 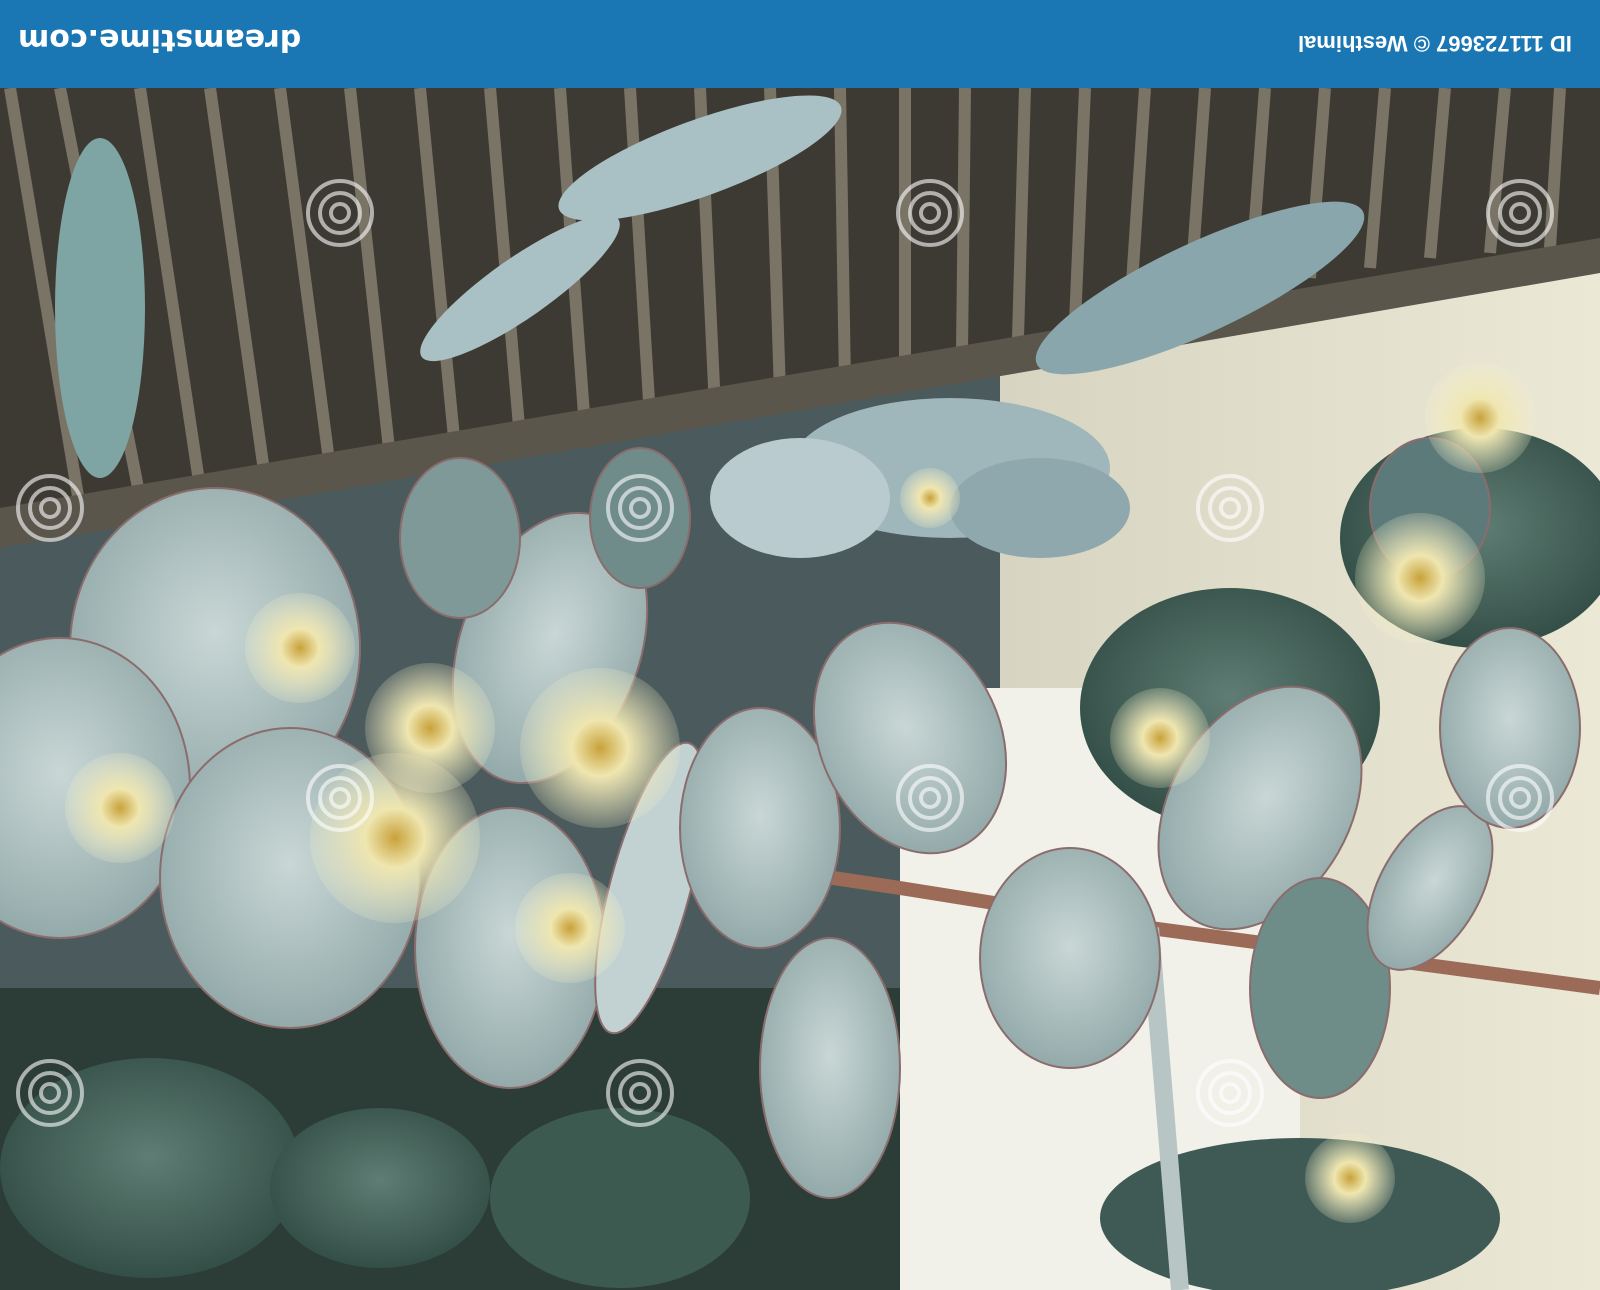 I want to click on watermark-banner: dreamstime.com ID 111723667 © Westhimal, so click(x=800, y=44).